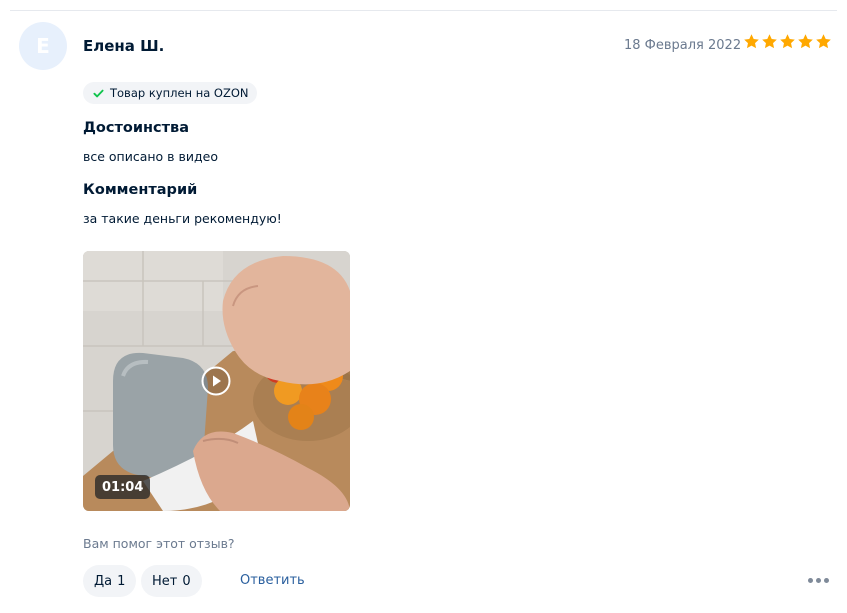  What do you see at coordinates (123, 487) in the screenshot?
I see `video-duration: 01:04` at bounding box center [123, 487].